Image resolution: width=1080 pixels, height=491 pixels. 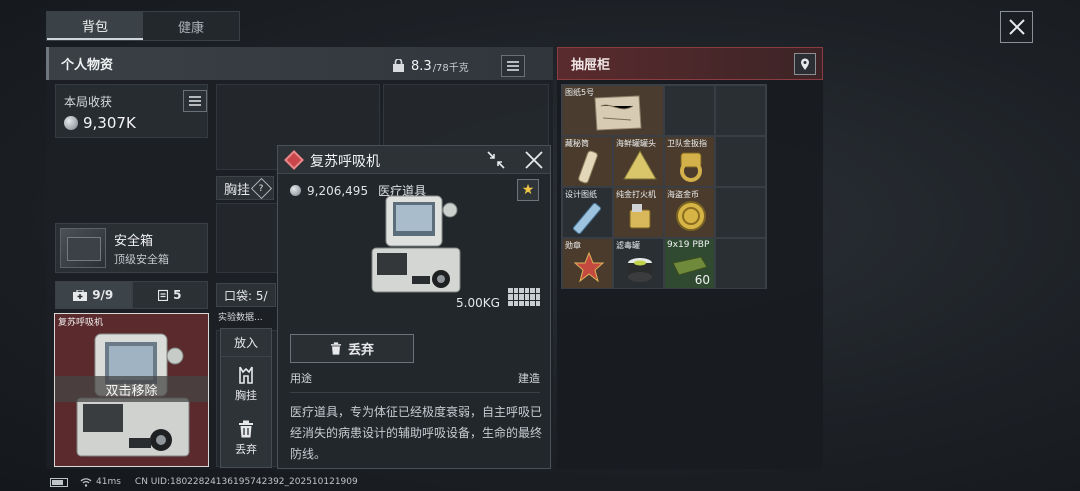 I want to click on harvest-list-button, so click(x=195, y=101).